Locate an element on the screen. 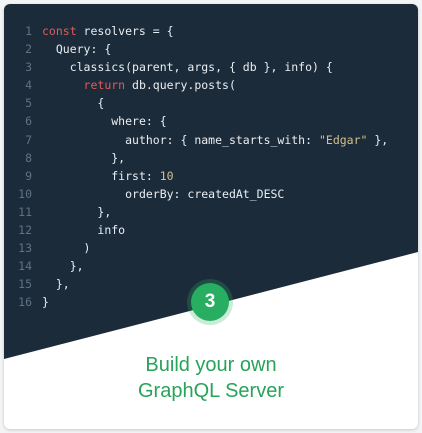 Image resolution: width=422 pixels, height=433 pixels. code-text: Query: { is located at coordinates (76, 49).